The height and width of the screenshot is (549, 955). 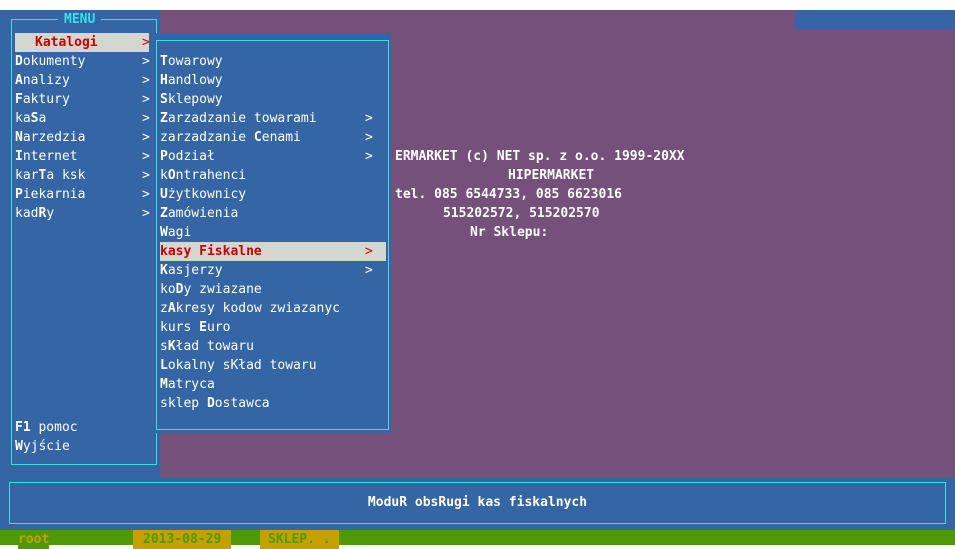 What do you see at coordinates (85, 427) in the screenshot?
I see `help-item: F1 pomoc` at bounding box center [85, 427].